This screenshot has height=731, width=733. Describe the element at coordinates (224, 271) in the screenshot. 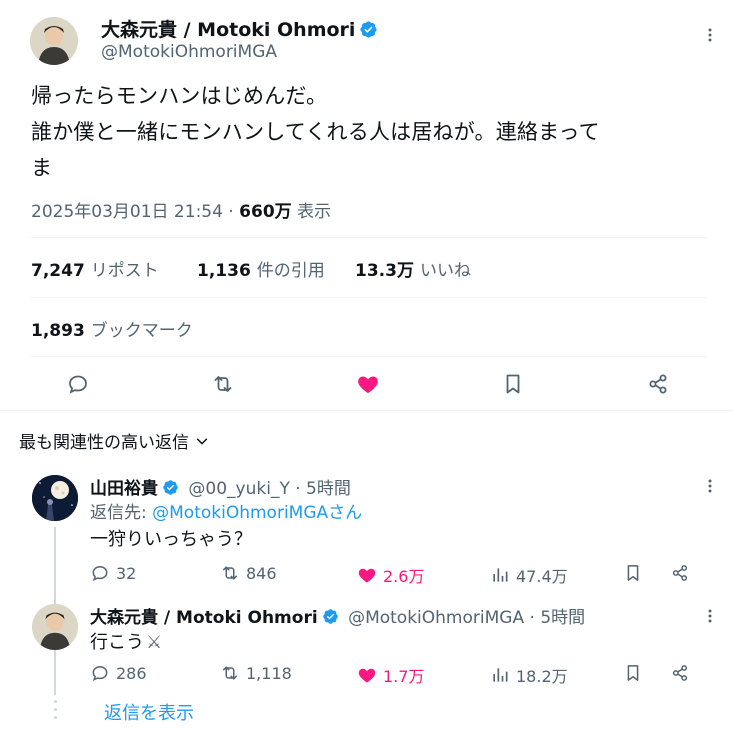

I see `stat-value: 1,136` at that location.